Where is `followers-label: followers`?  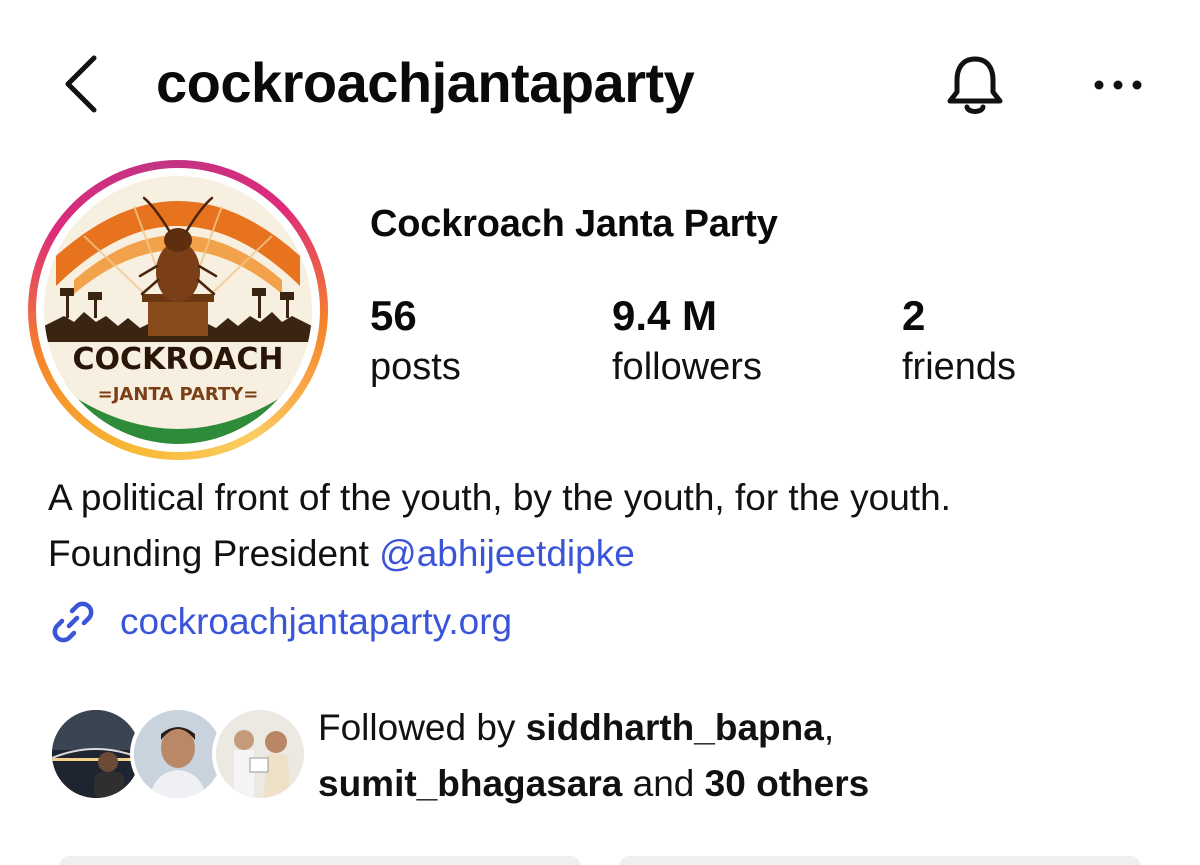 followers-label: followers is located at coordinates (687, 367).